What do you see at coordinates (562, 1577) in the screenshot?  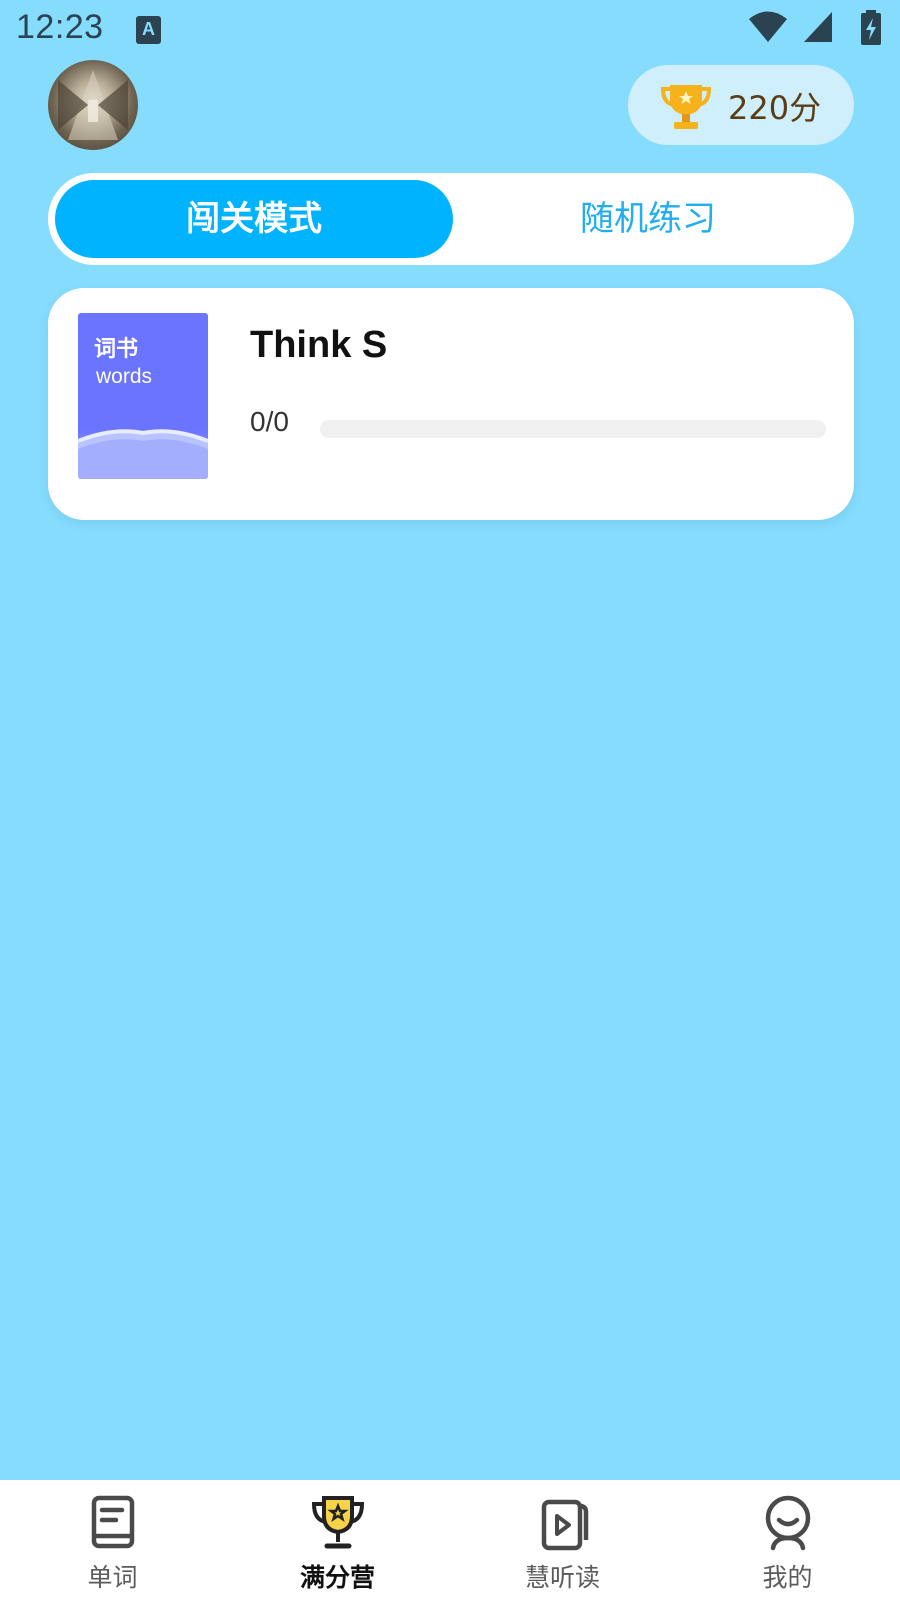 I see `nav-label-listen-read: 慧听读` at bounding box center [562, 1577].